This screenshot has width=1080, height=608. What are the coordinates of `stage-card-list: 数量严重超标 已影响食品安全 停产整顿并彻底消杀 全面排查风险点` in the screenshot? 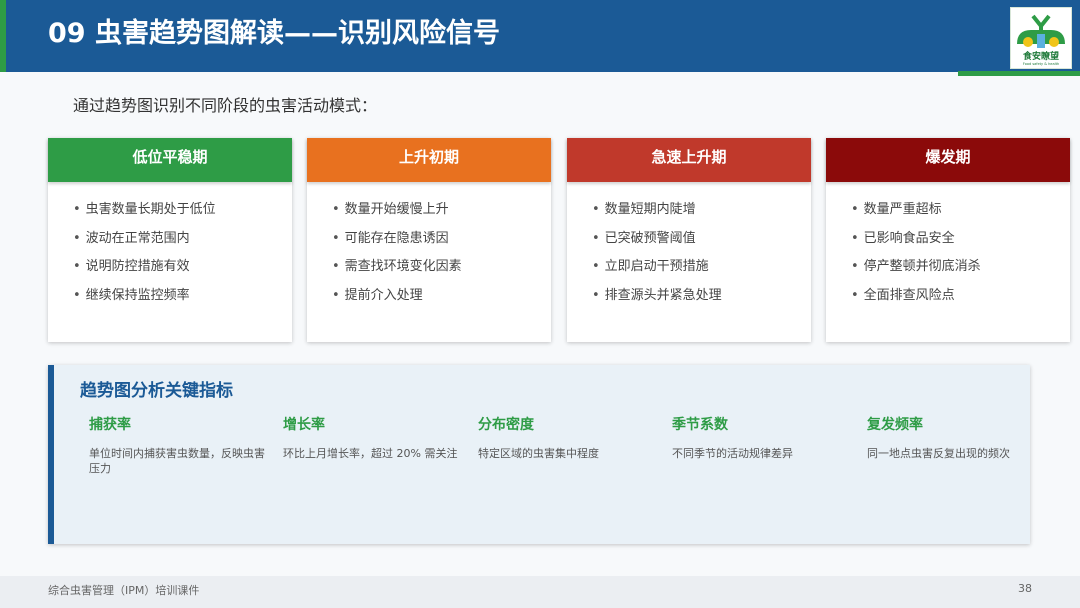 It's located at (948, 249).